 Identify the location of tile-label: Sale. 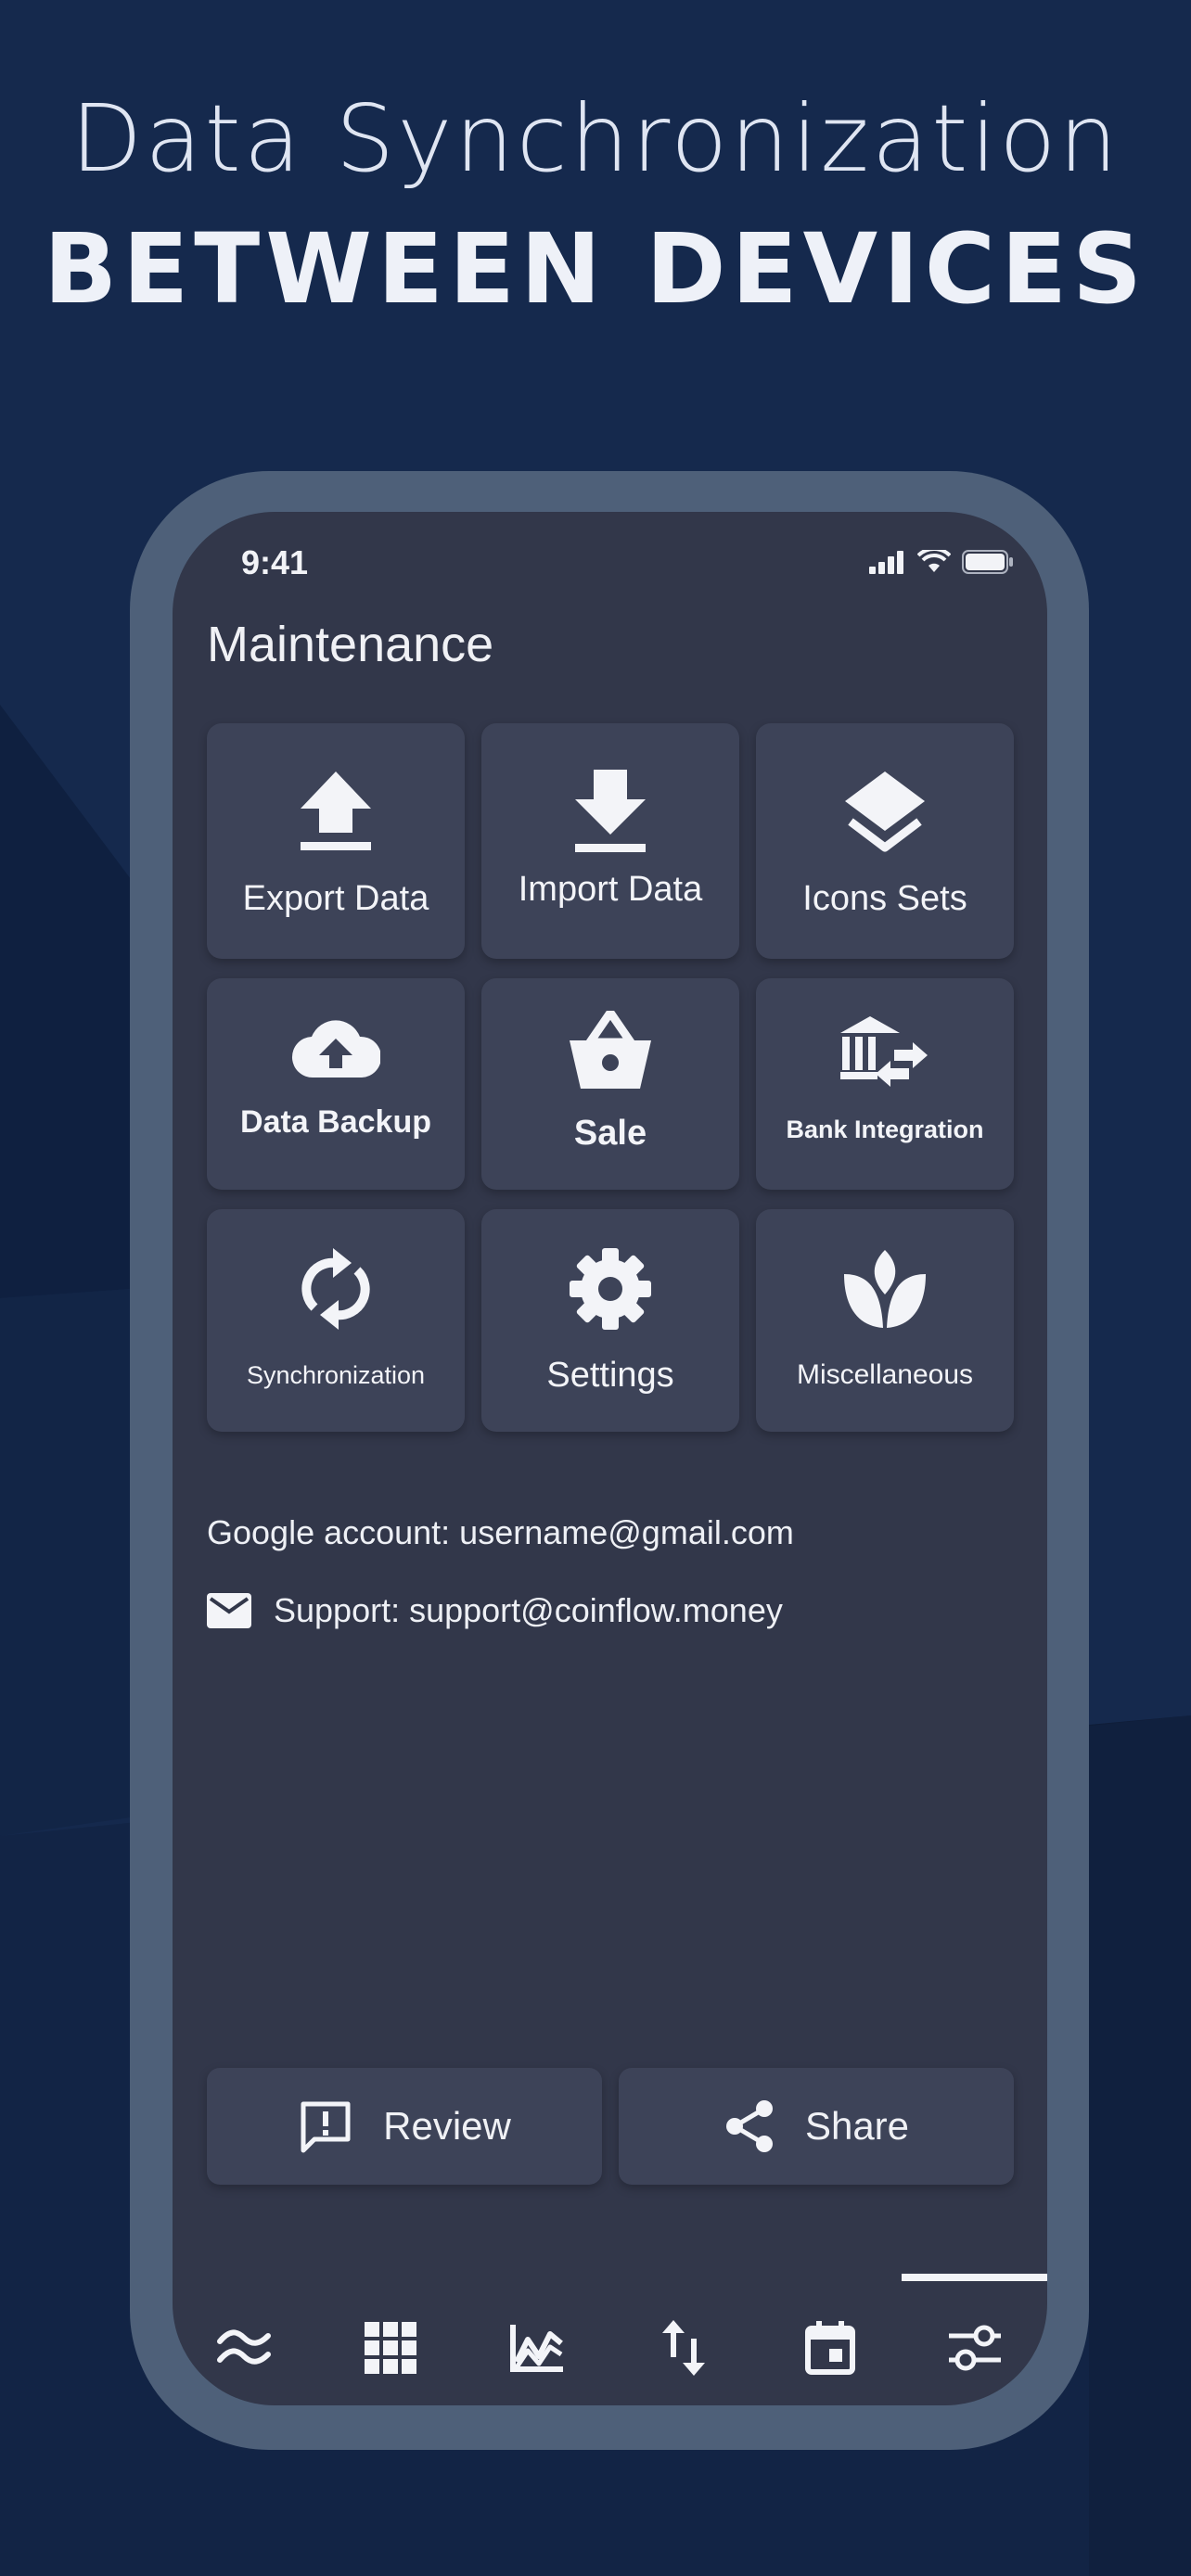
(610, 1133).